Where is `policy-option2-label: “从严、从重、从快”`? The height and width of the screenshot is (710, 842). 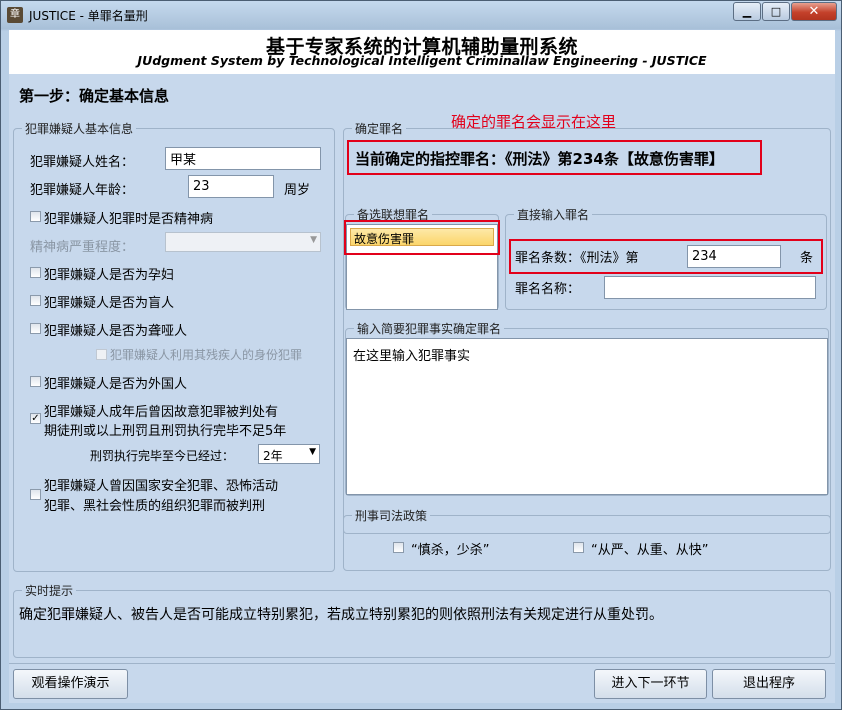
policy-option2-label: “从严、从重、从快” is located at coordinates (650, 550).